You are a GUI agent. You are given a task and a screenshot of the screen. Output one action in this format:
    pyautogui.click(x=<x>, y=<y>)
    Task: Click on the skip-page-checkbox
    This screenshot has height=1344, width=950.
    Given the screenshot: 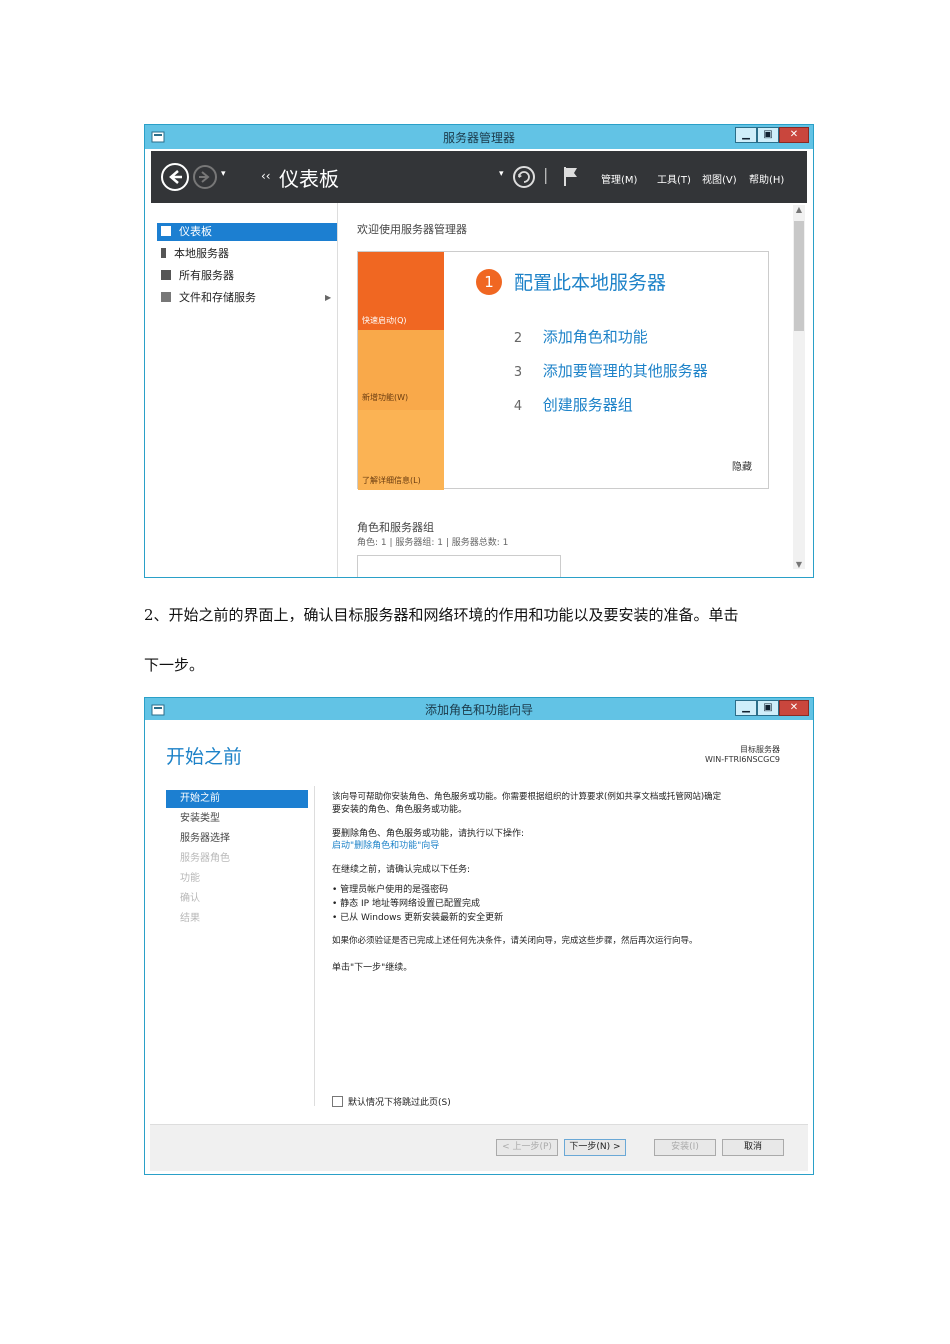 What is the action you would take?
    pyautogui.click(x=337, y=1101)
    